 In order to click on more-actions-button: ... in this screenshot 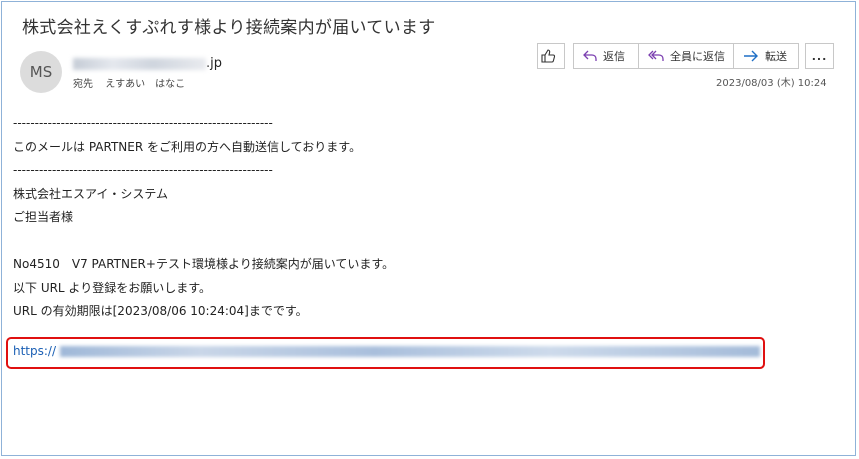, I will do `click(819, 56)`.